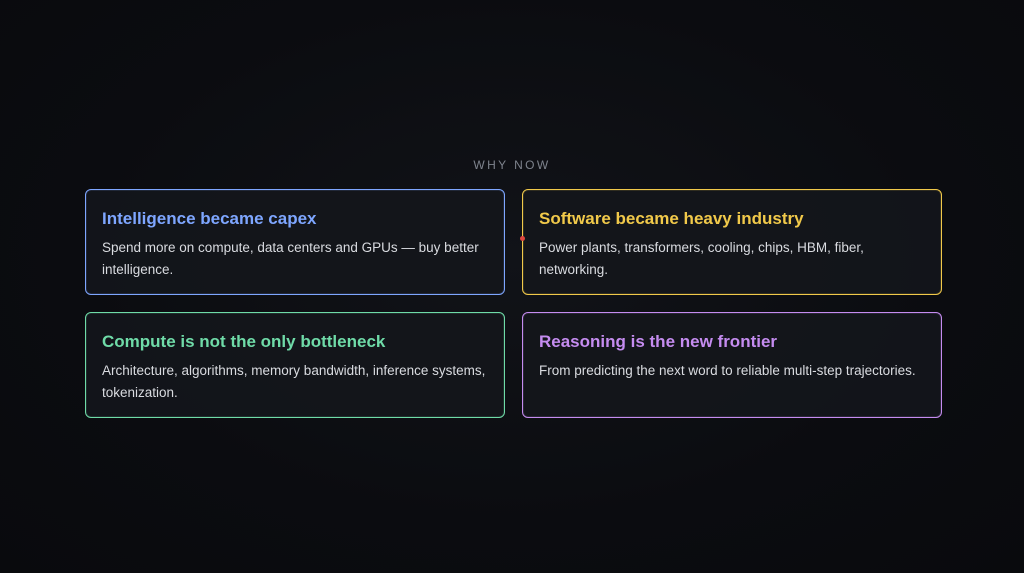 The height and width of the screenshot is (573, 1024). I want to click on card-title: Intelligence became capex, so click(209, 218).